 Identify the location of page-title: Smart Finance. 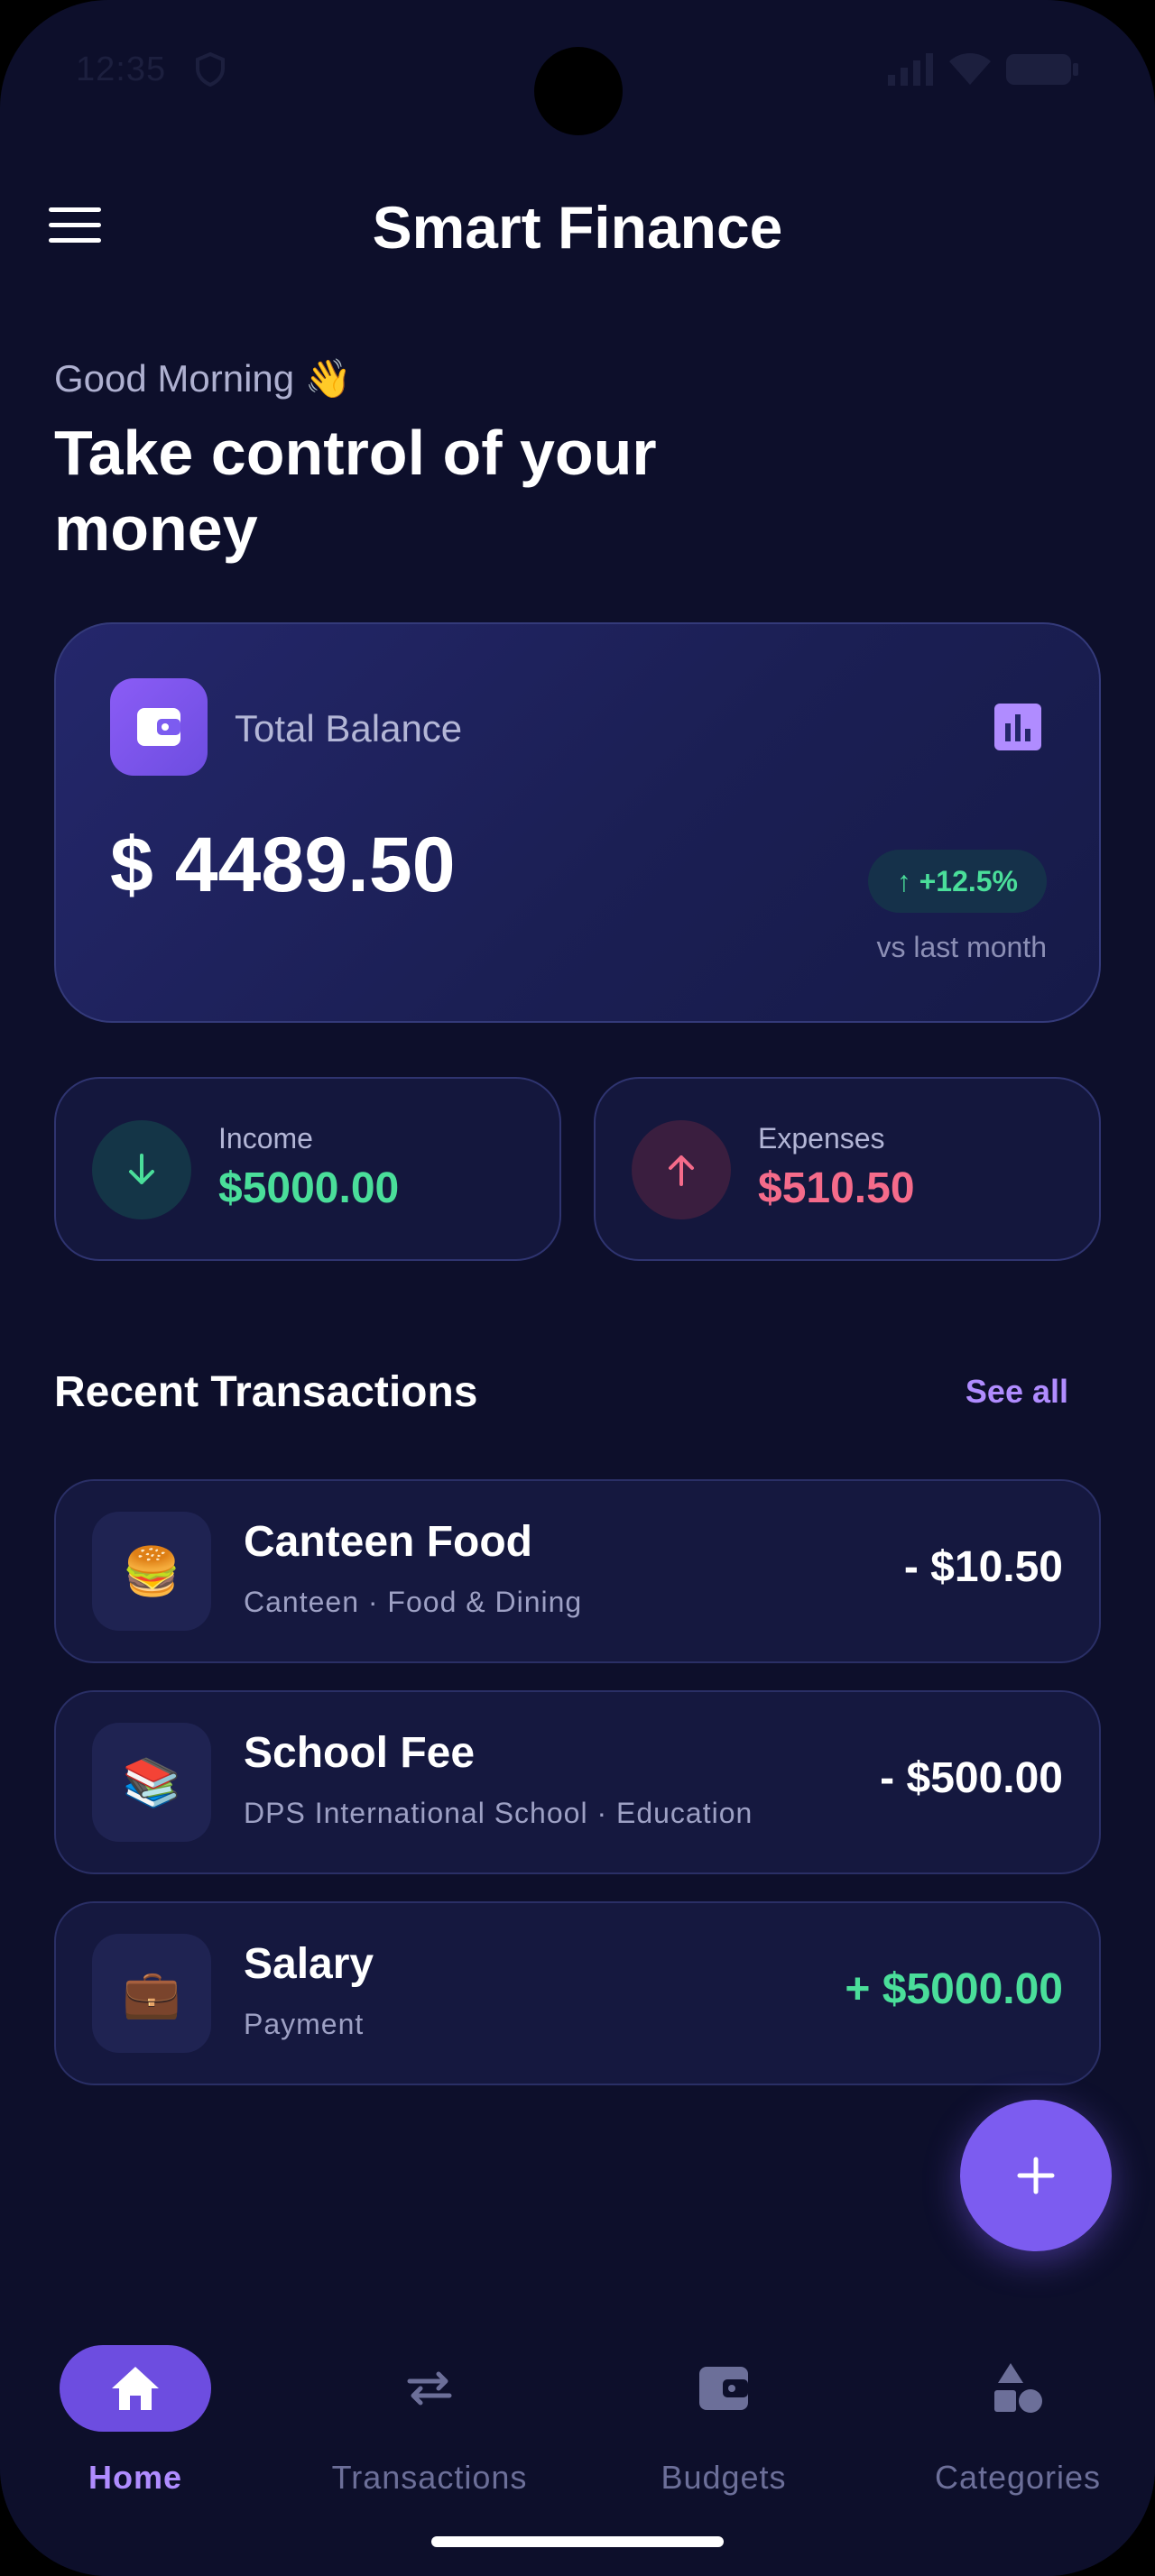
(577, 227).